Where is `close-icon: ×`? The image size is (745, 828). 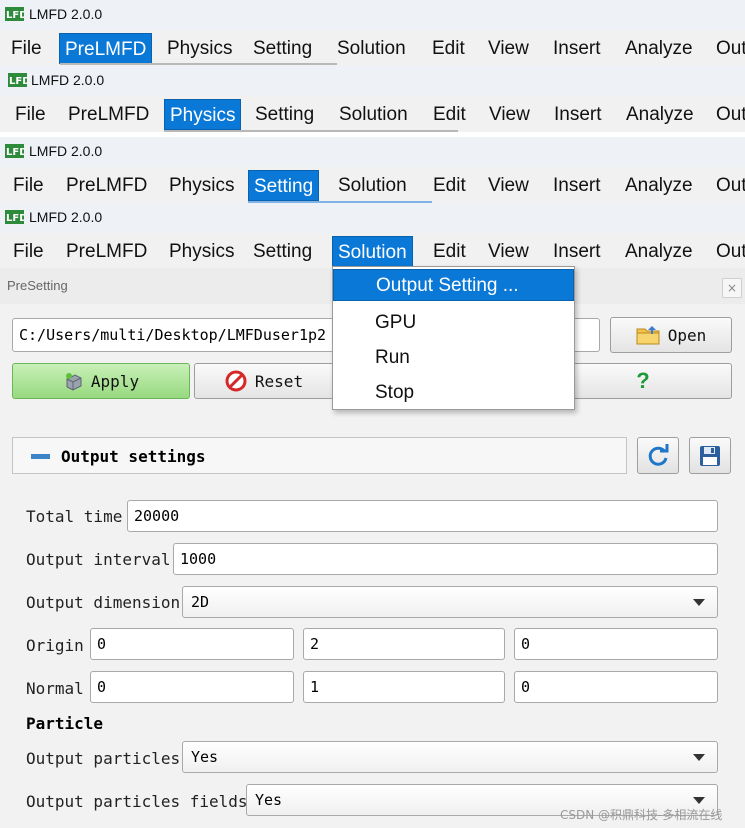 close-icon: × is located at coordinates (732, 288).